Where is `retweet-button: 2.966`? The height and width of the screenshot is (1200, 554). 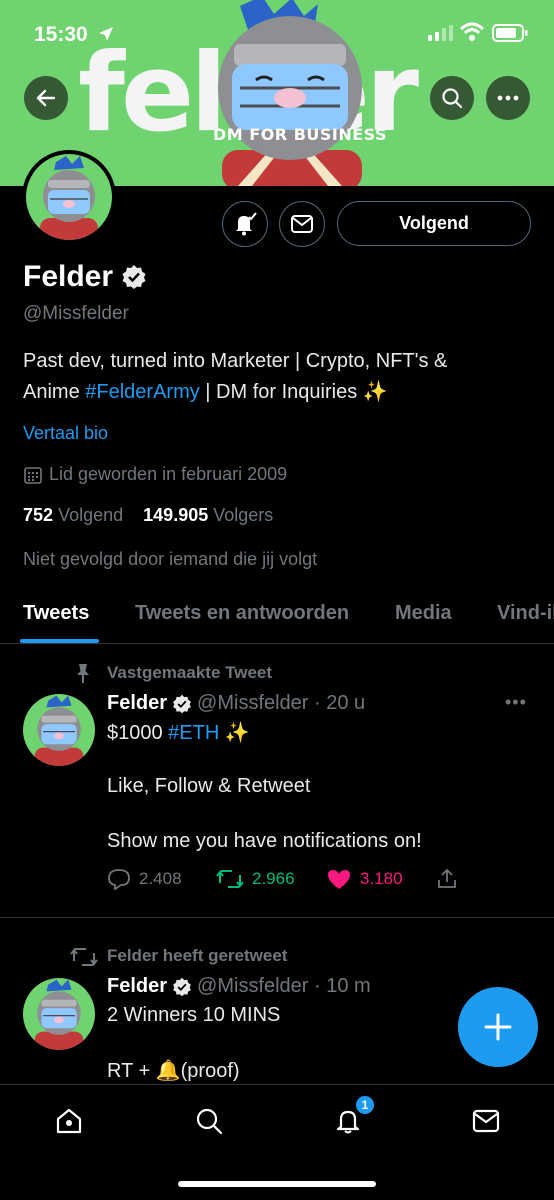 retweet-button: 2.966 is located at coordinates (255, 879).